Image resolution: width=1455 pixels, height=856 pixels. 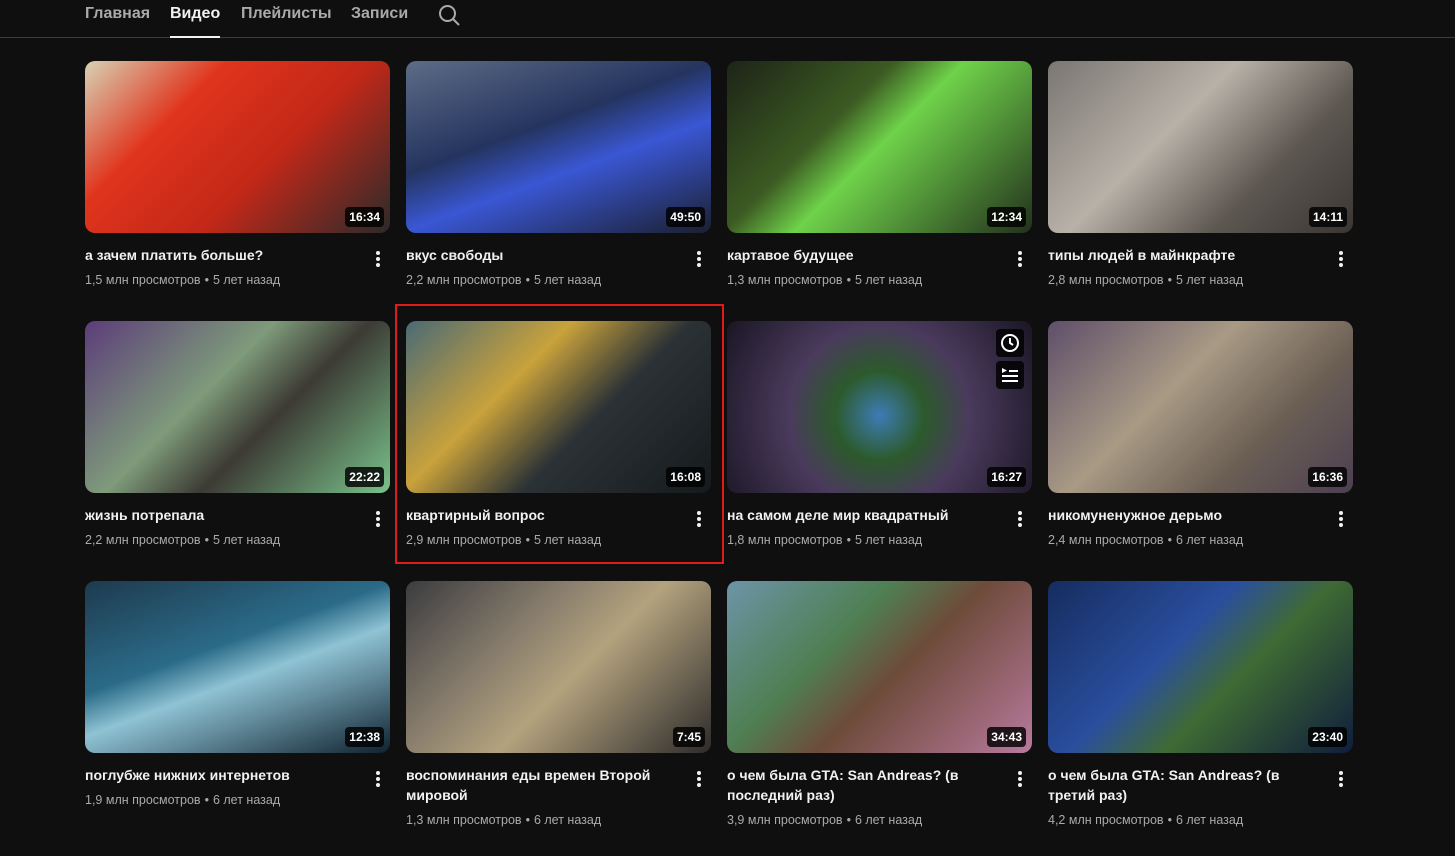 What do you see at coordinates (1106, 540) in the screenshot?
I see `view-count: 2,4 млн просмотров` at bounding box center [1106, 540].